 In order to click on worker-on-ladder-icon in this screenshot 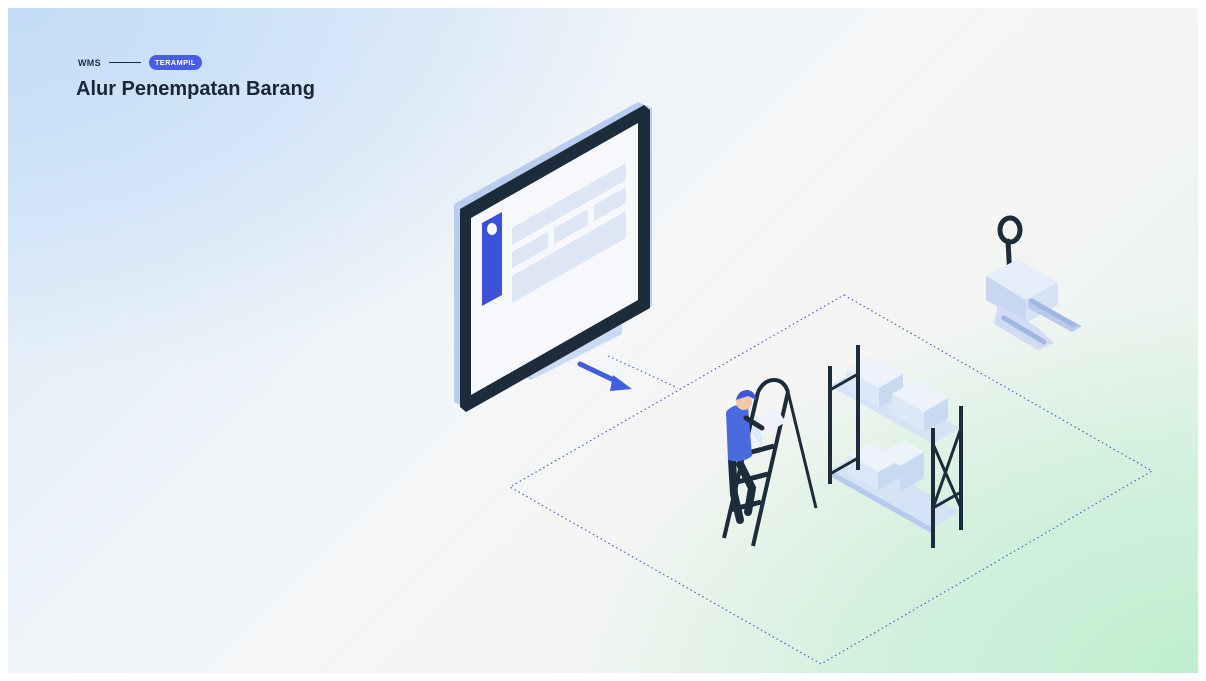, I will do `click(770, 462)`.